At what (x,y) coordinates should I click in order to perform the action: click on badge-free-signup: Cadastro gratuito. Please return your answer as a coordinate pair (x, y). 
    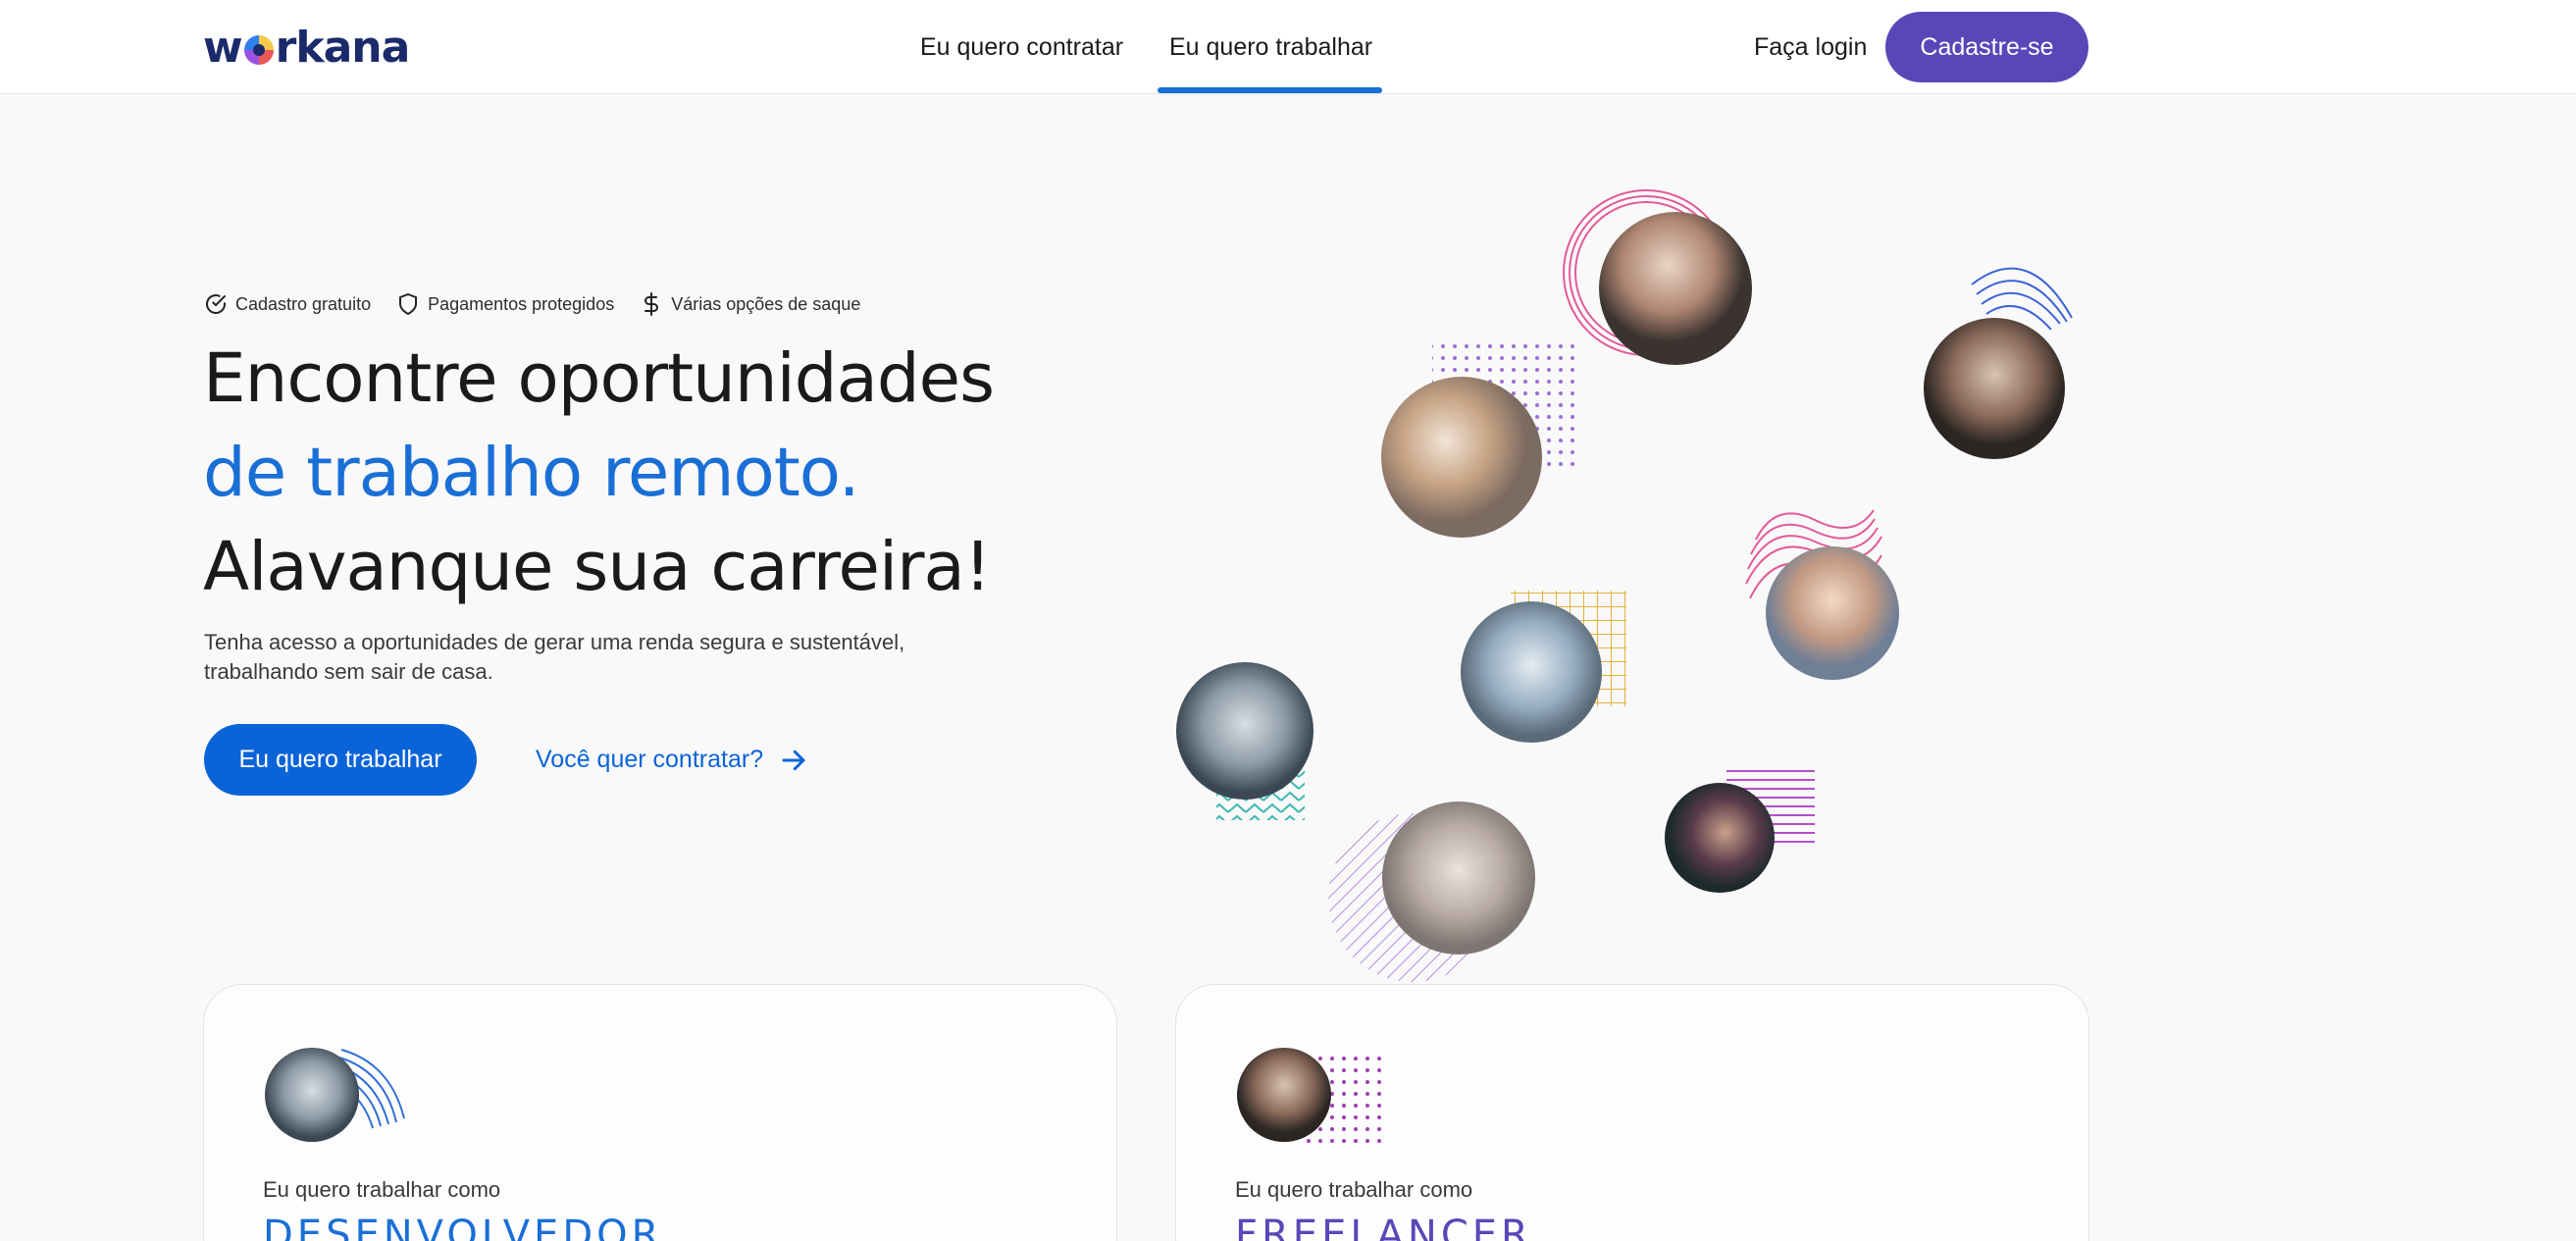
    Looking at the image, I should click on (287, 304).